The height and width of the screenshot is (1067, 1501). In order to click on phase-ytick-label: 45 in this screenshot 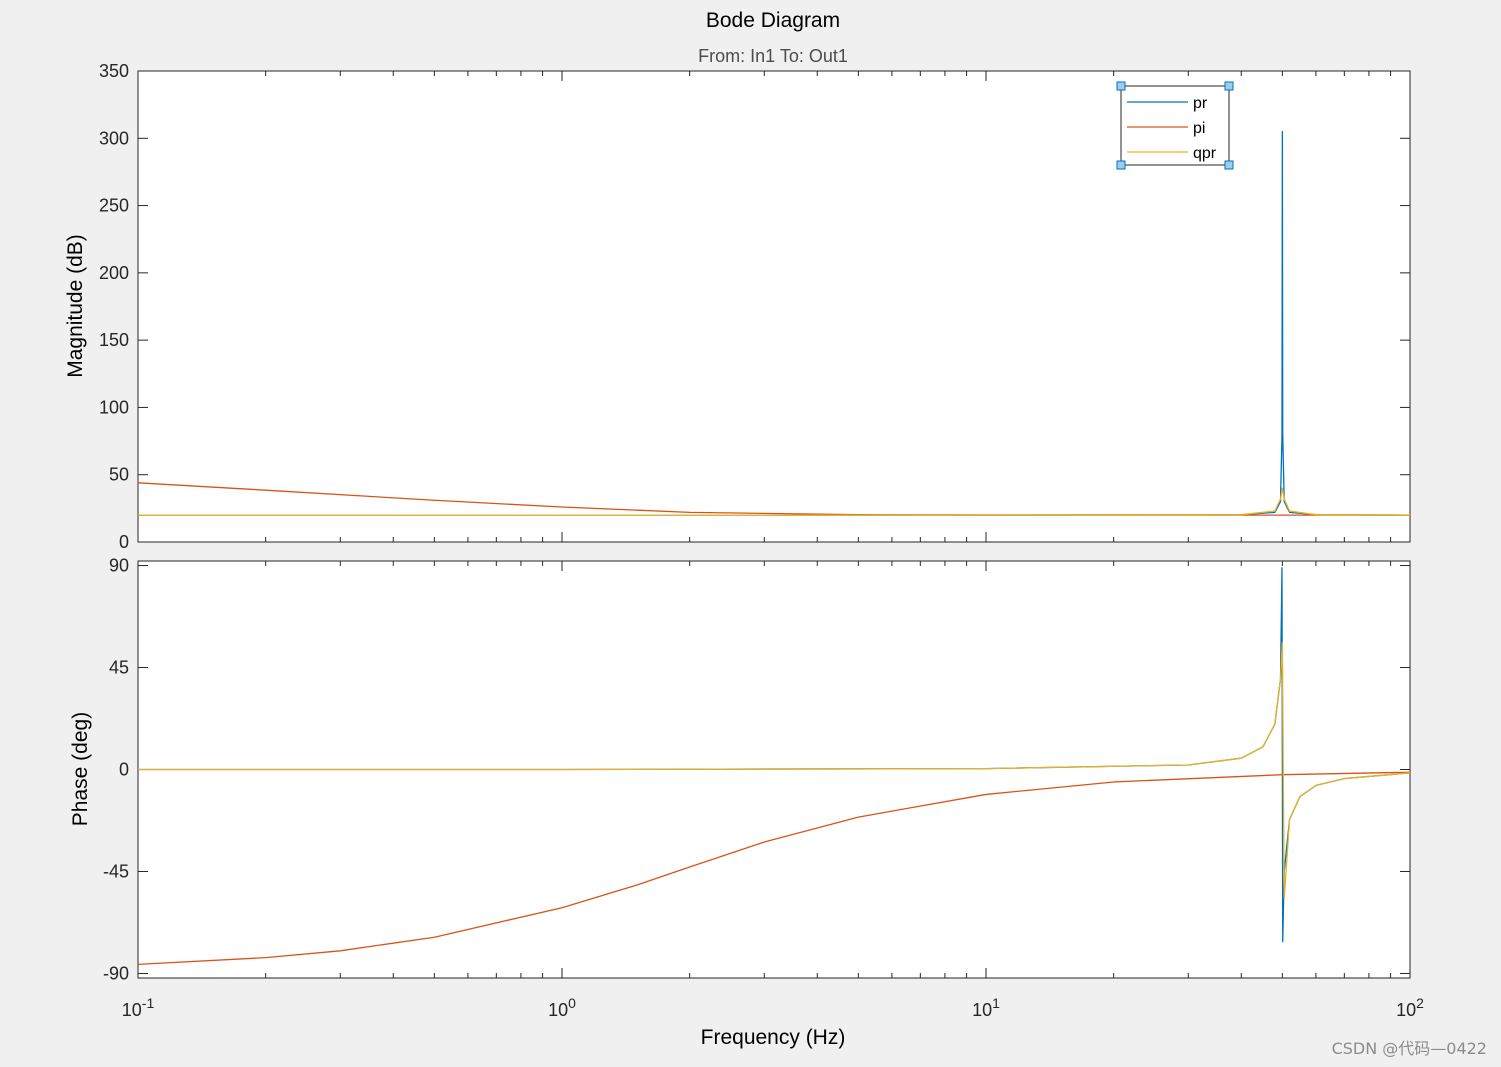, I will do `click(119, 668)`.